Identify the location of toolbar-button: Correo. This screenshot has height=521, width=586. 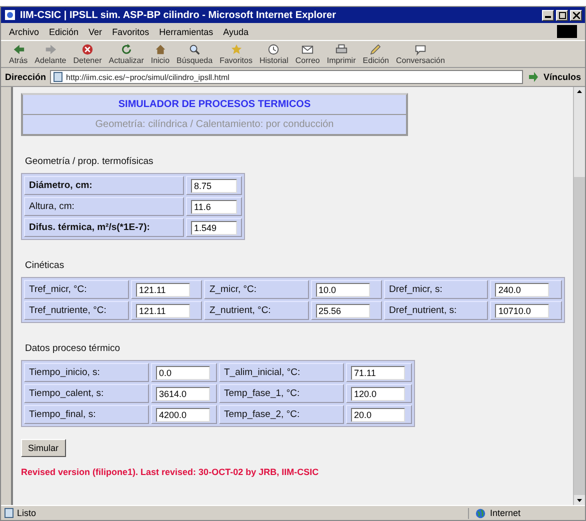
(307, 54).